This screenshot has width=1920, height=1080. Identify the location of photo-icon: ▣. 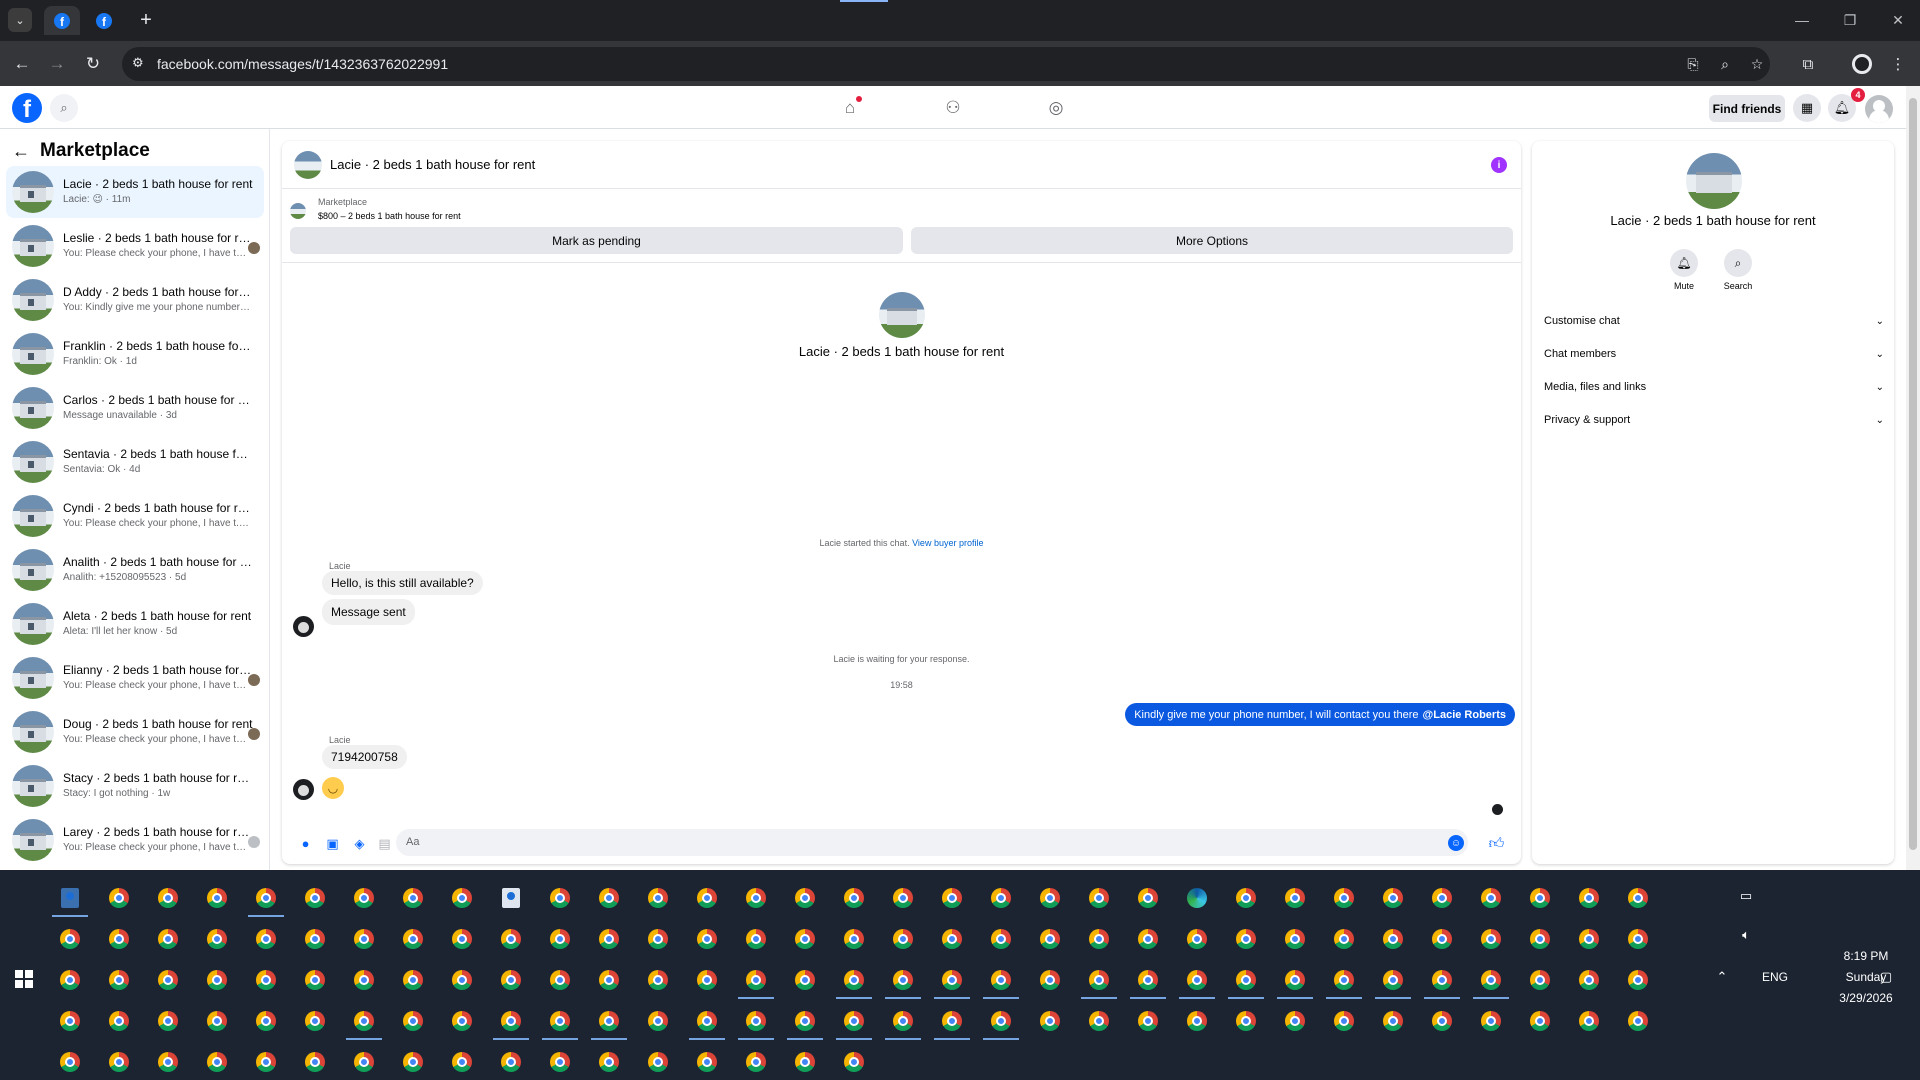
(332, 843).